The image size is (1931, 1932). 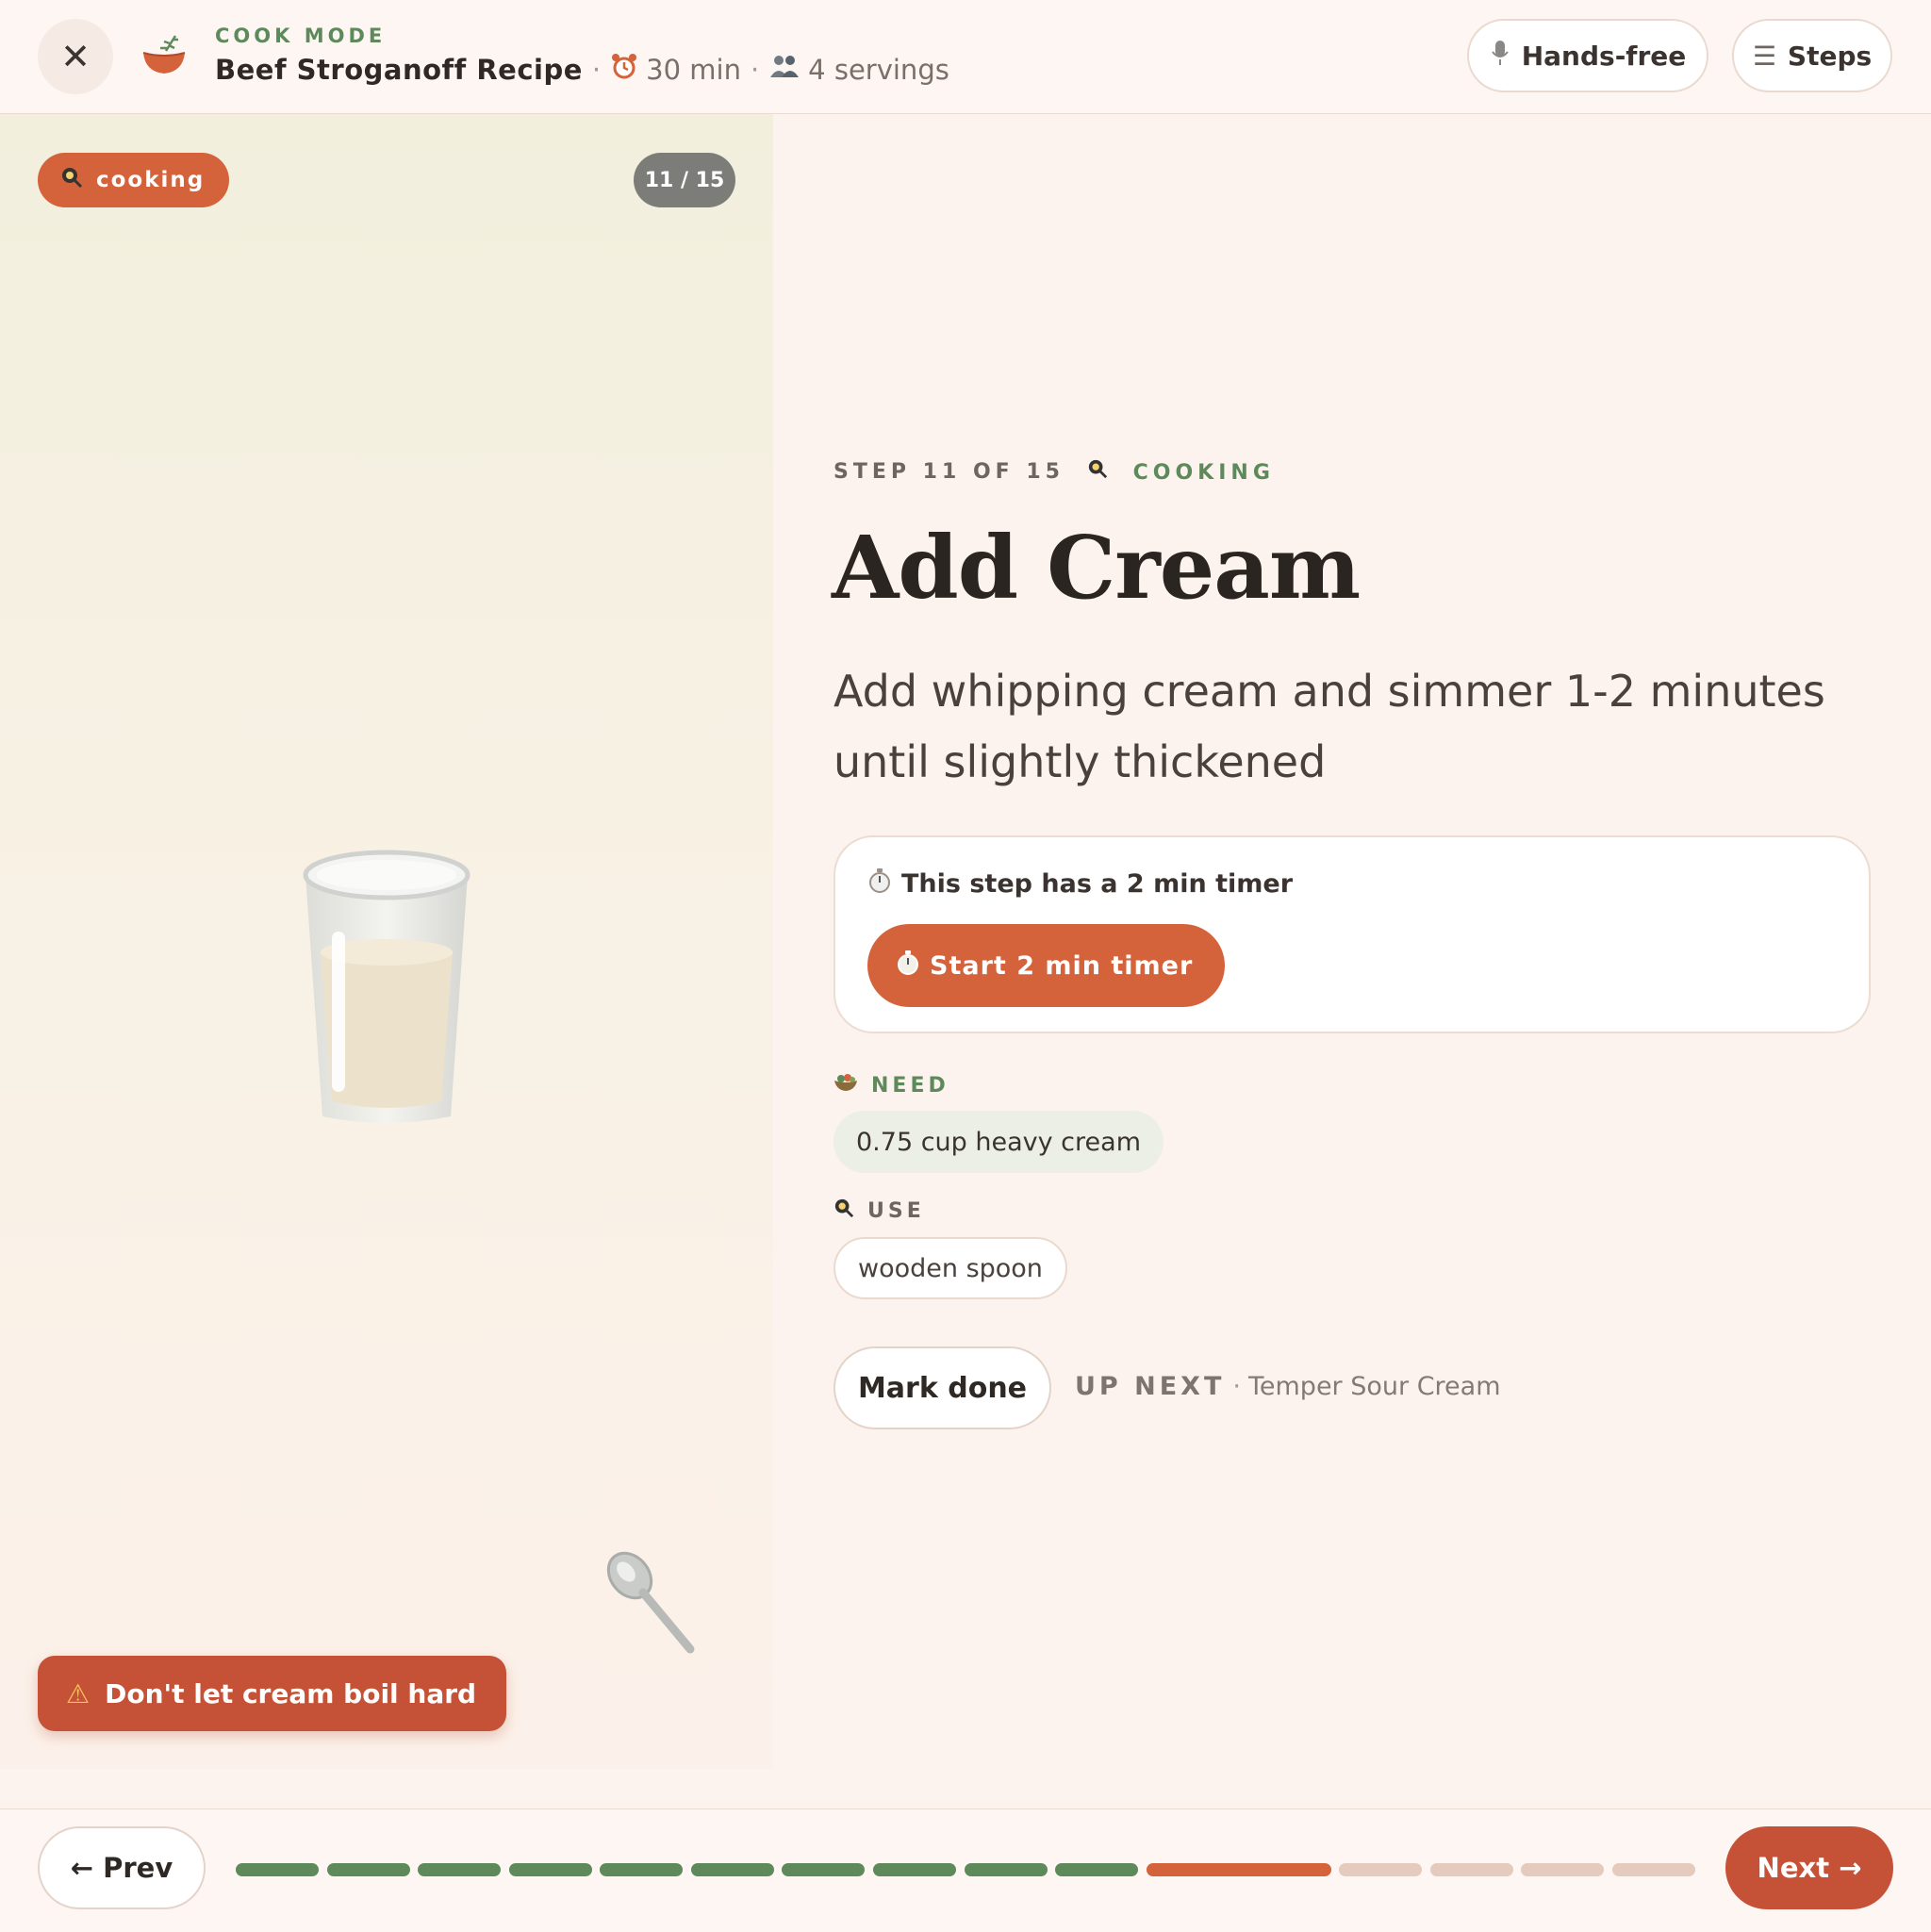 What do you see at coordinates (1062, 965) in the screenshot?
I see `start-timer-label: Start 2 min timer` at bounding box center [1062, 965].